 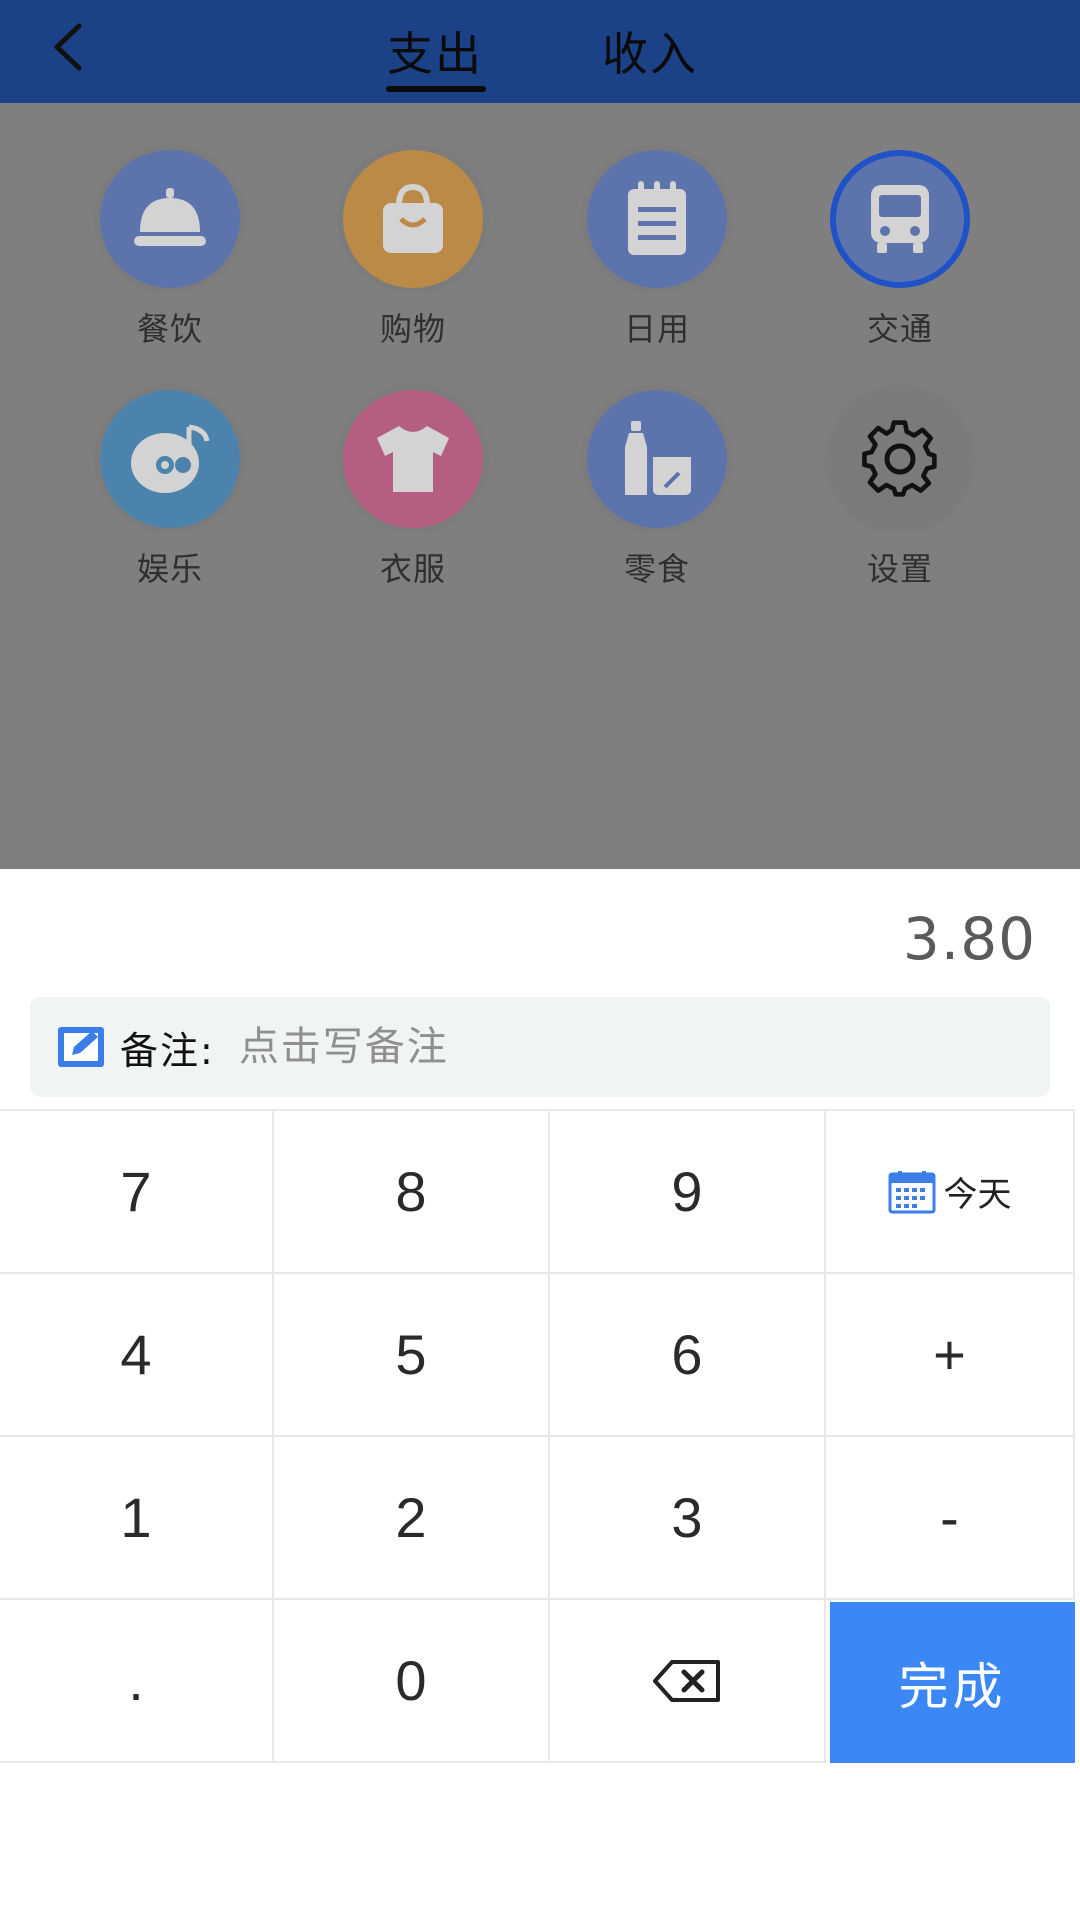 I want to click on date-label: 今天, so click(x=977, y=1195).